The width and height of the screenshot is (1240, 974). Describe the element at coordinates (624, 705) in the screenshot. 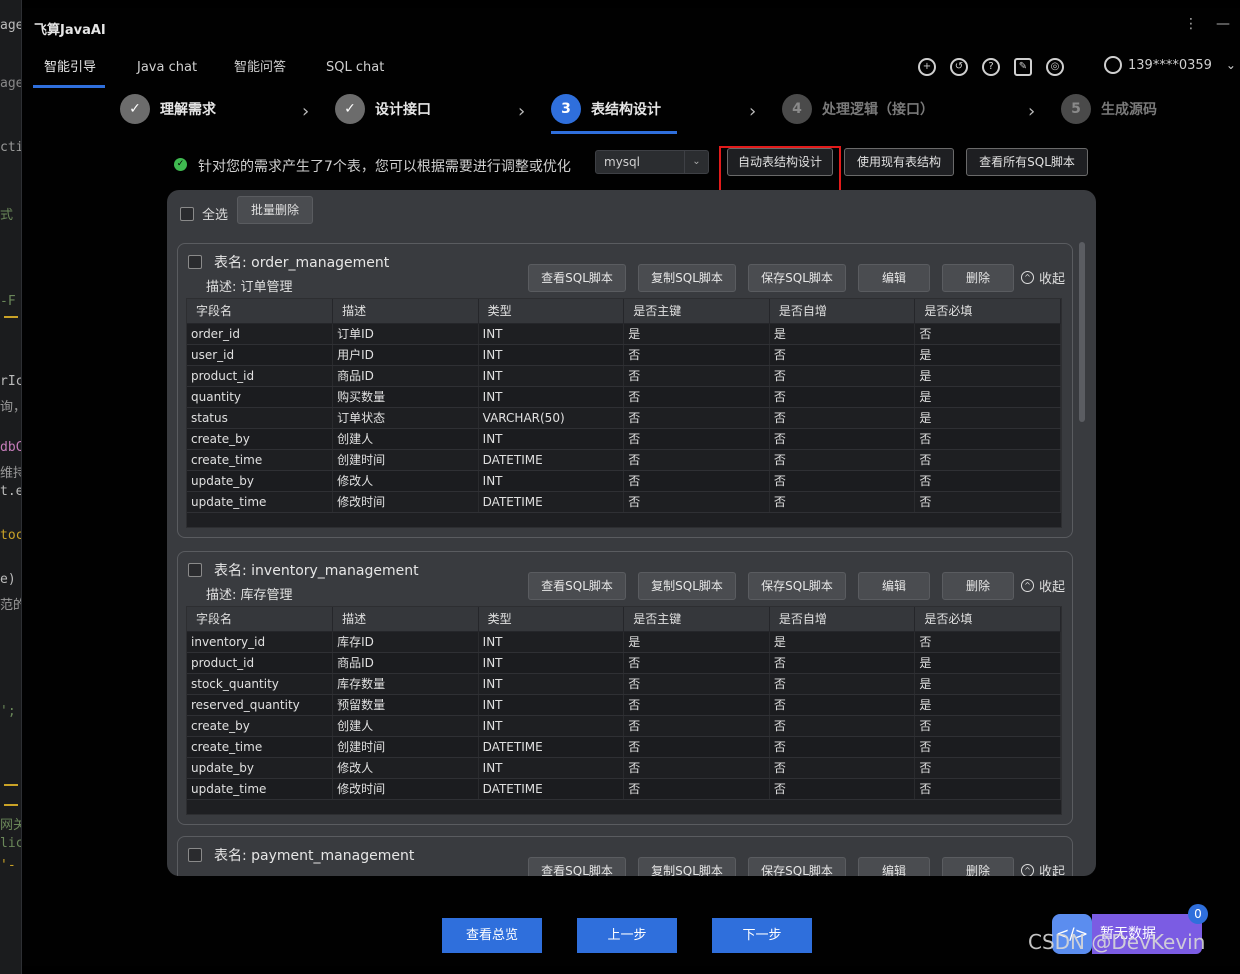

I see `table-row: reserved_quantity 预留数量 INT 否否是` at that location.